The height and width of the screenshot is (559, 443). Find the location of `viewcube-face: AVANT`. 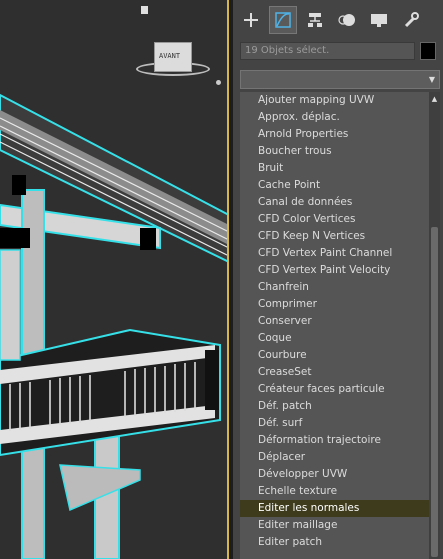

viewcube-face: AVANT is located at coordinates (173, 57).